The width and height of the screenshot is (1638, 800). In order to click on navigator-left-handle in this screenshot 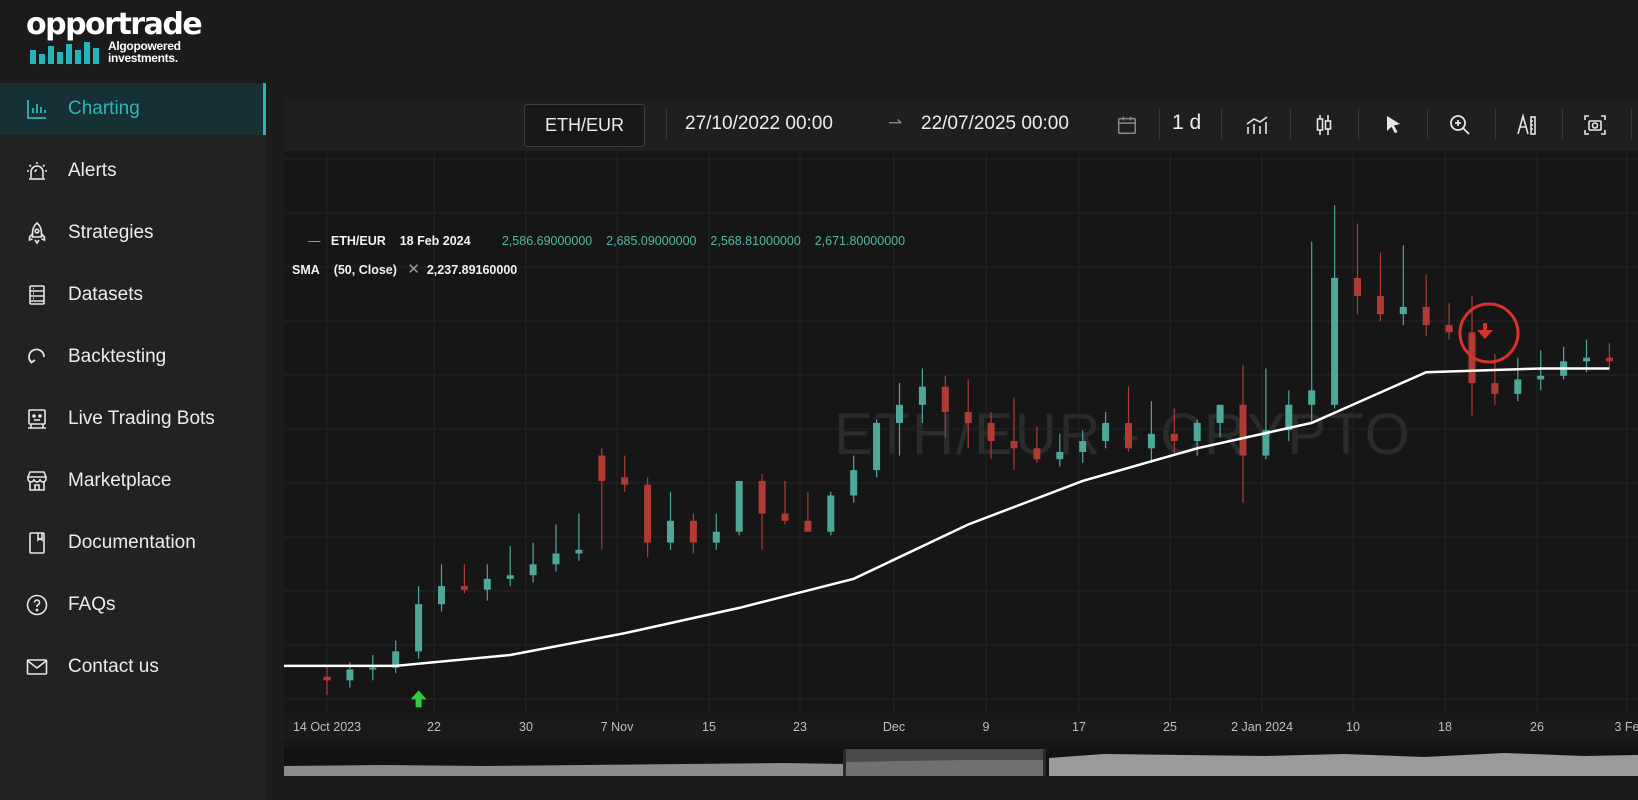, I will do `click(844, 762)`.